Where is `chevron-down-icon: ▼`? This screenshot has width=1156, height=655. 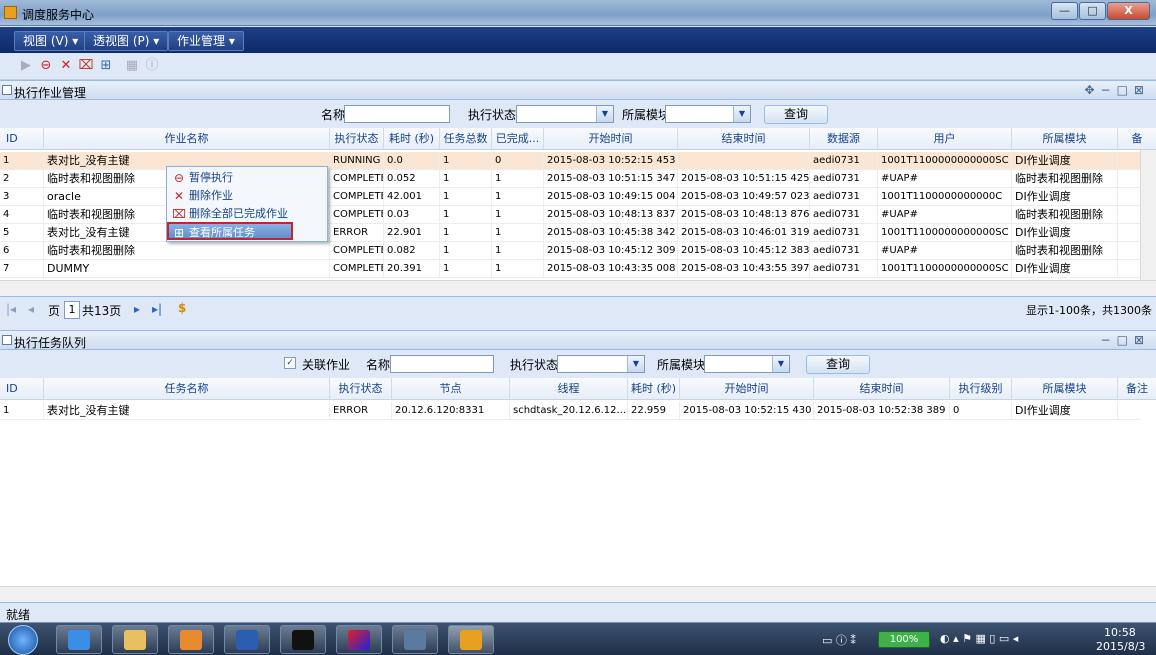
chevron-down-icon: ▼ is located at coordinates (635, 364).